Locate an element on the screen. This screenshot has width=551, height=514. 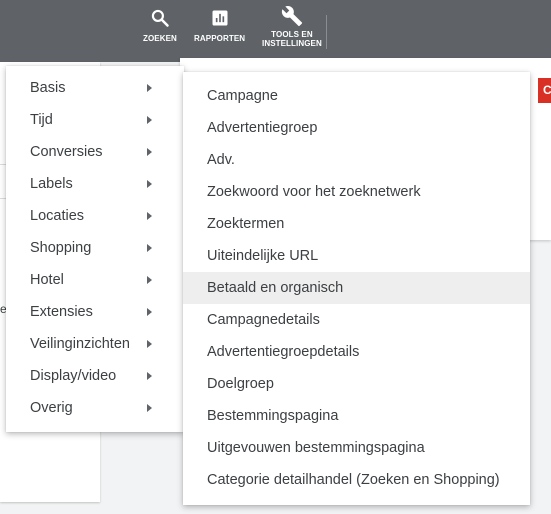
submenu-item: Doelgroep is located at coordinates (356, 384).